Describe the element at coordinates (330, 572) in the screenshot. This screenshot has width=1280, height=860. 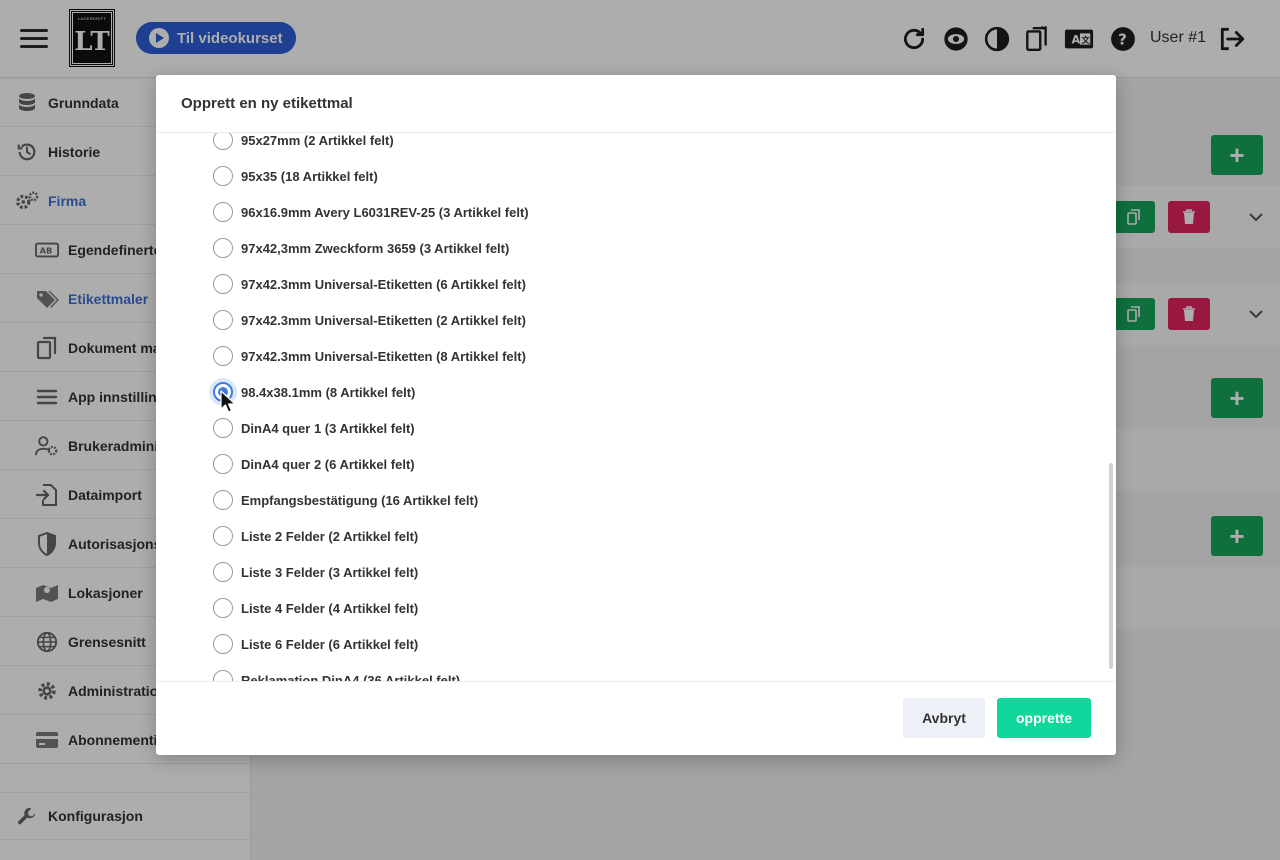
I see `option-label: Liste 3 Felder (3 Artikkel felt)` at that location.